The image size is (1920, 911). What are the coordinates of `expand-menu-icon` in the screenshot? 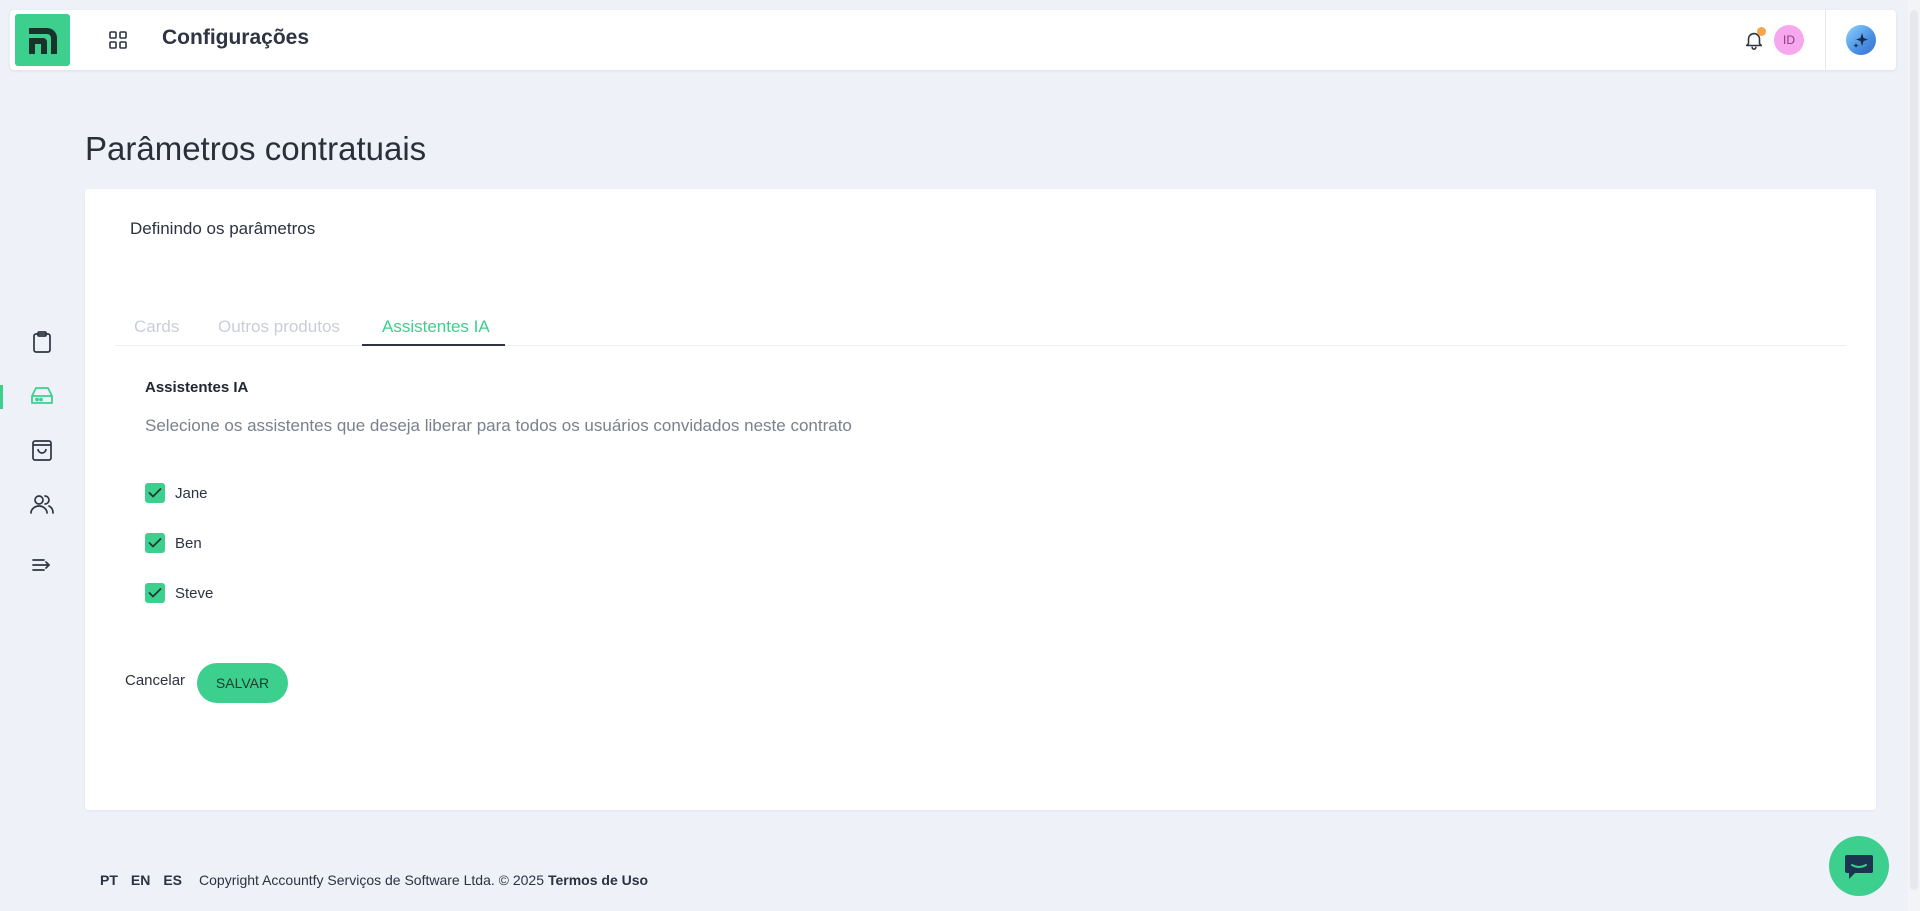 It's located at (41, 565).